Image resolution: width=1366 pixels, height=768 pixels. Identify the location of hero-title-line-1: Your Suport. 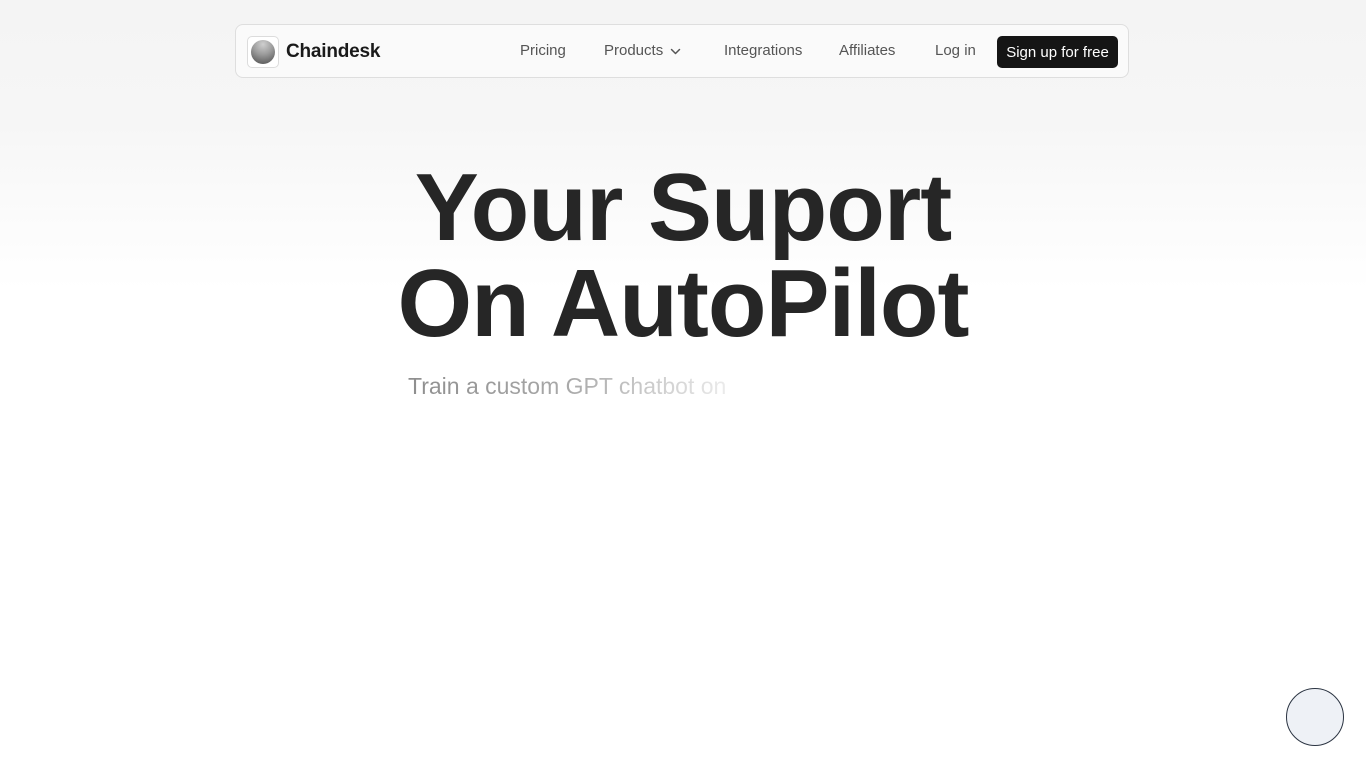
(683, 207).